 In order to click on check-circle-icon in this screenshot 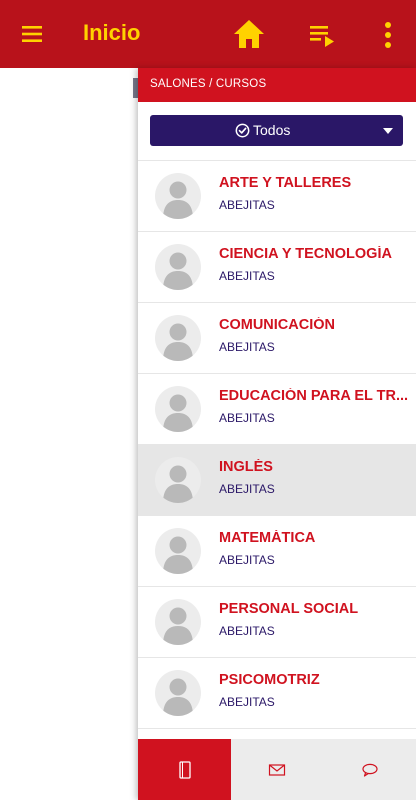, I will do `click(242, 130)`.